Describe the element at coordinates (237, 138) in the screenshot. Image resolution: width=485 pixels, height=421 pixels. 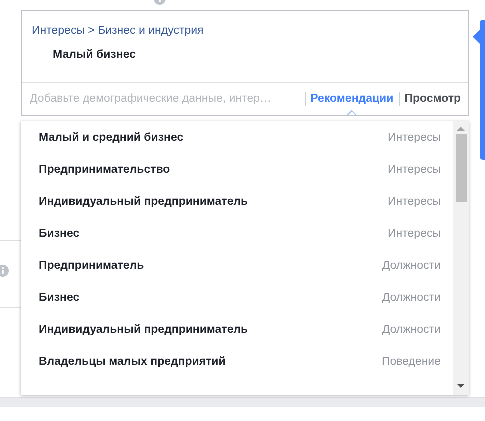
I see `suggestion-item: Малый и средний бизнес Интересы` at that location.